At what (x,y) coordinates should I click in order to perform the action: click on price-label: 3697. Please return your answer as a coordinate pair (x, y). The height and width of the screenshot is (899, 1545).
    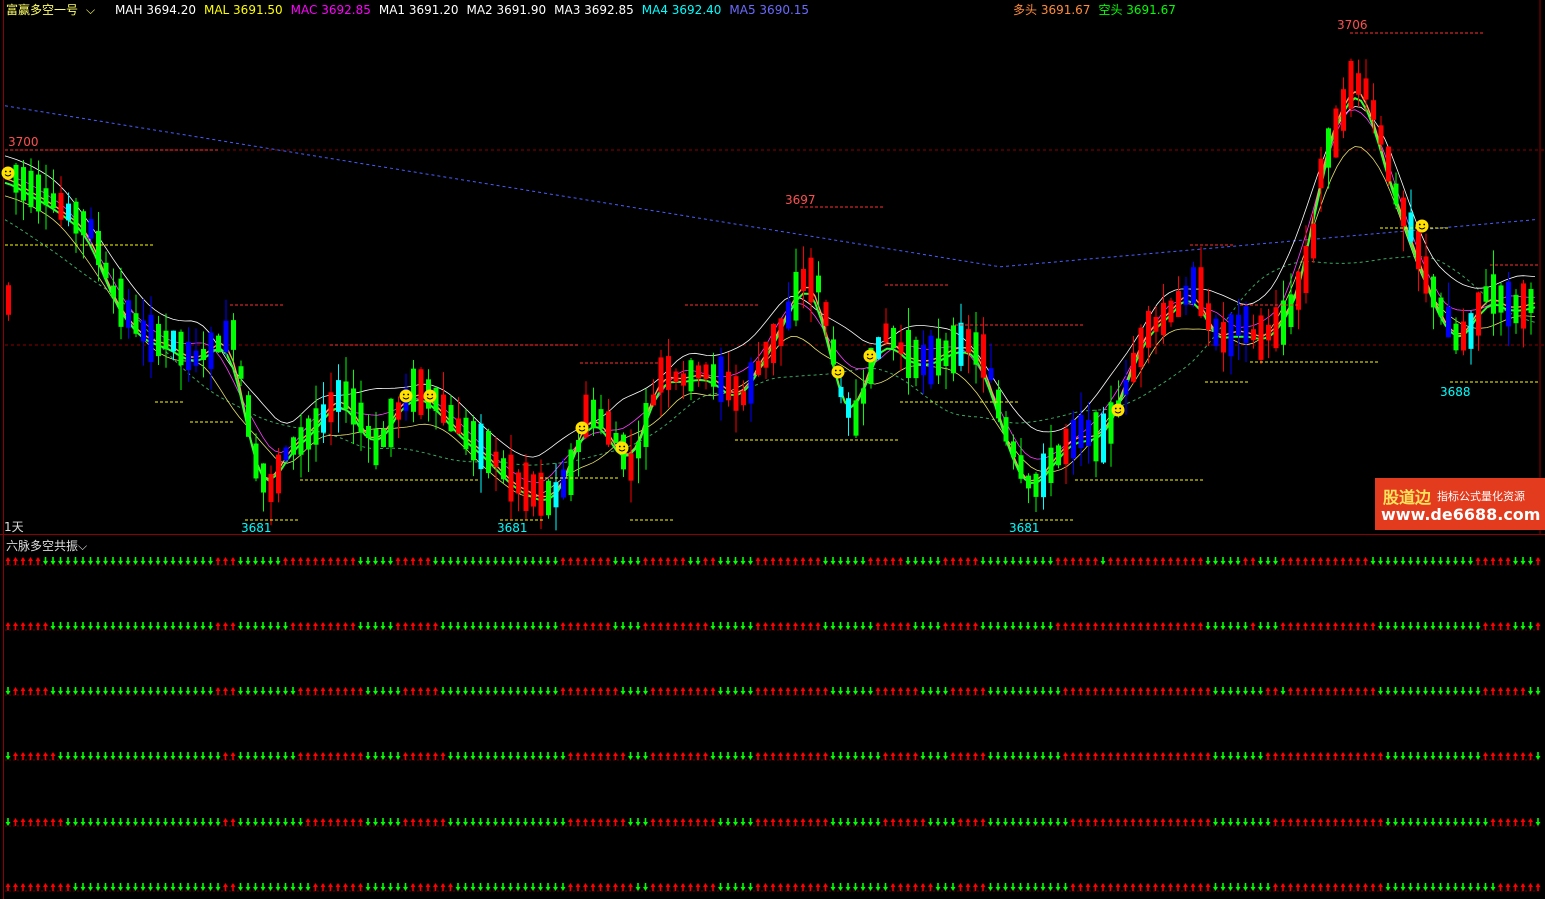
    Looking at the image, I should click on (800, 200).